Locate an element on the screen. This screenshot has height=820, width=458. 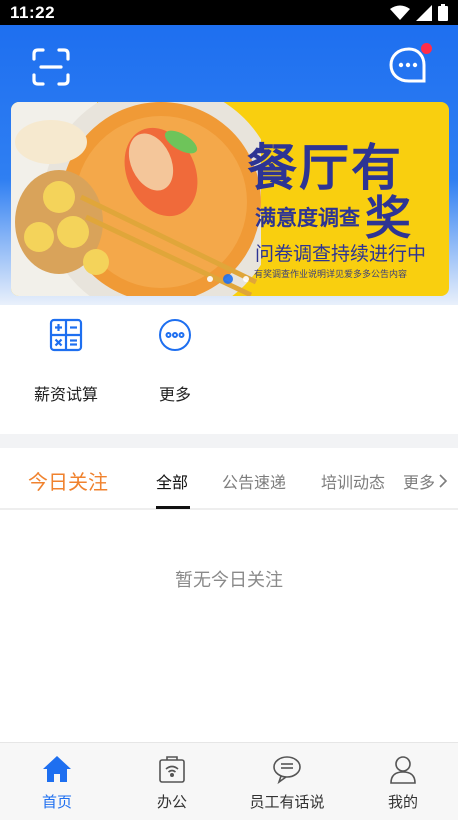
message-icon is located at coordinates (287, 770).